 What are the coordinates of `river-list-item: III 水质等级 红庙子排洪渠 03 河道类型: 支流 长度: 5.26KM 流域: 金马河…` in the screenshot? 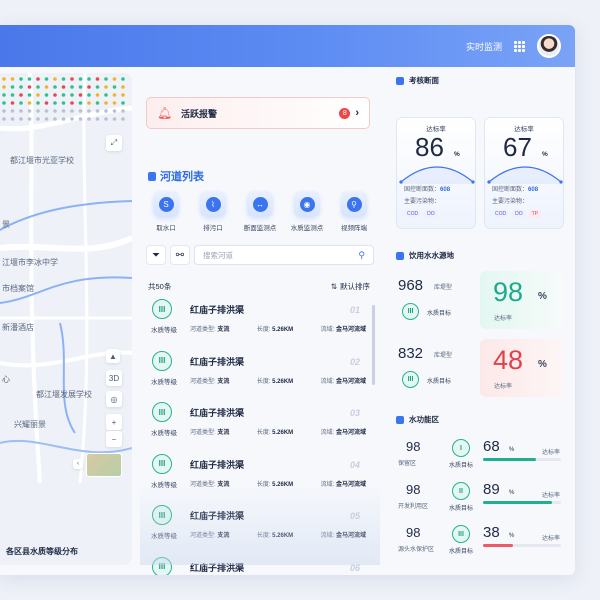 It's located at (257, 426).